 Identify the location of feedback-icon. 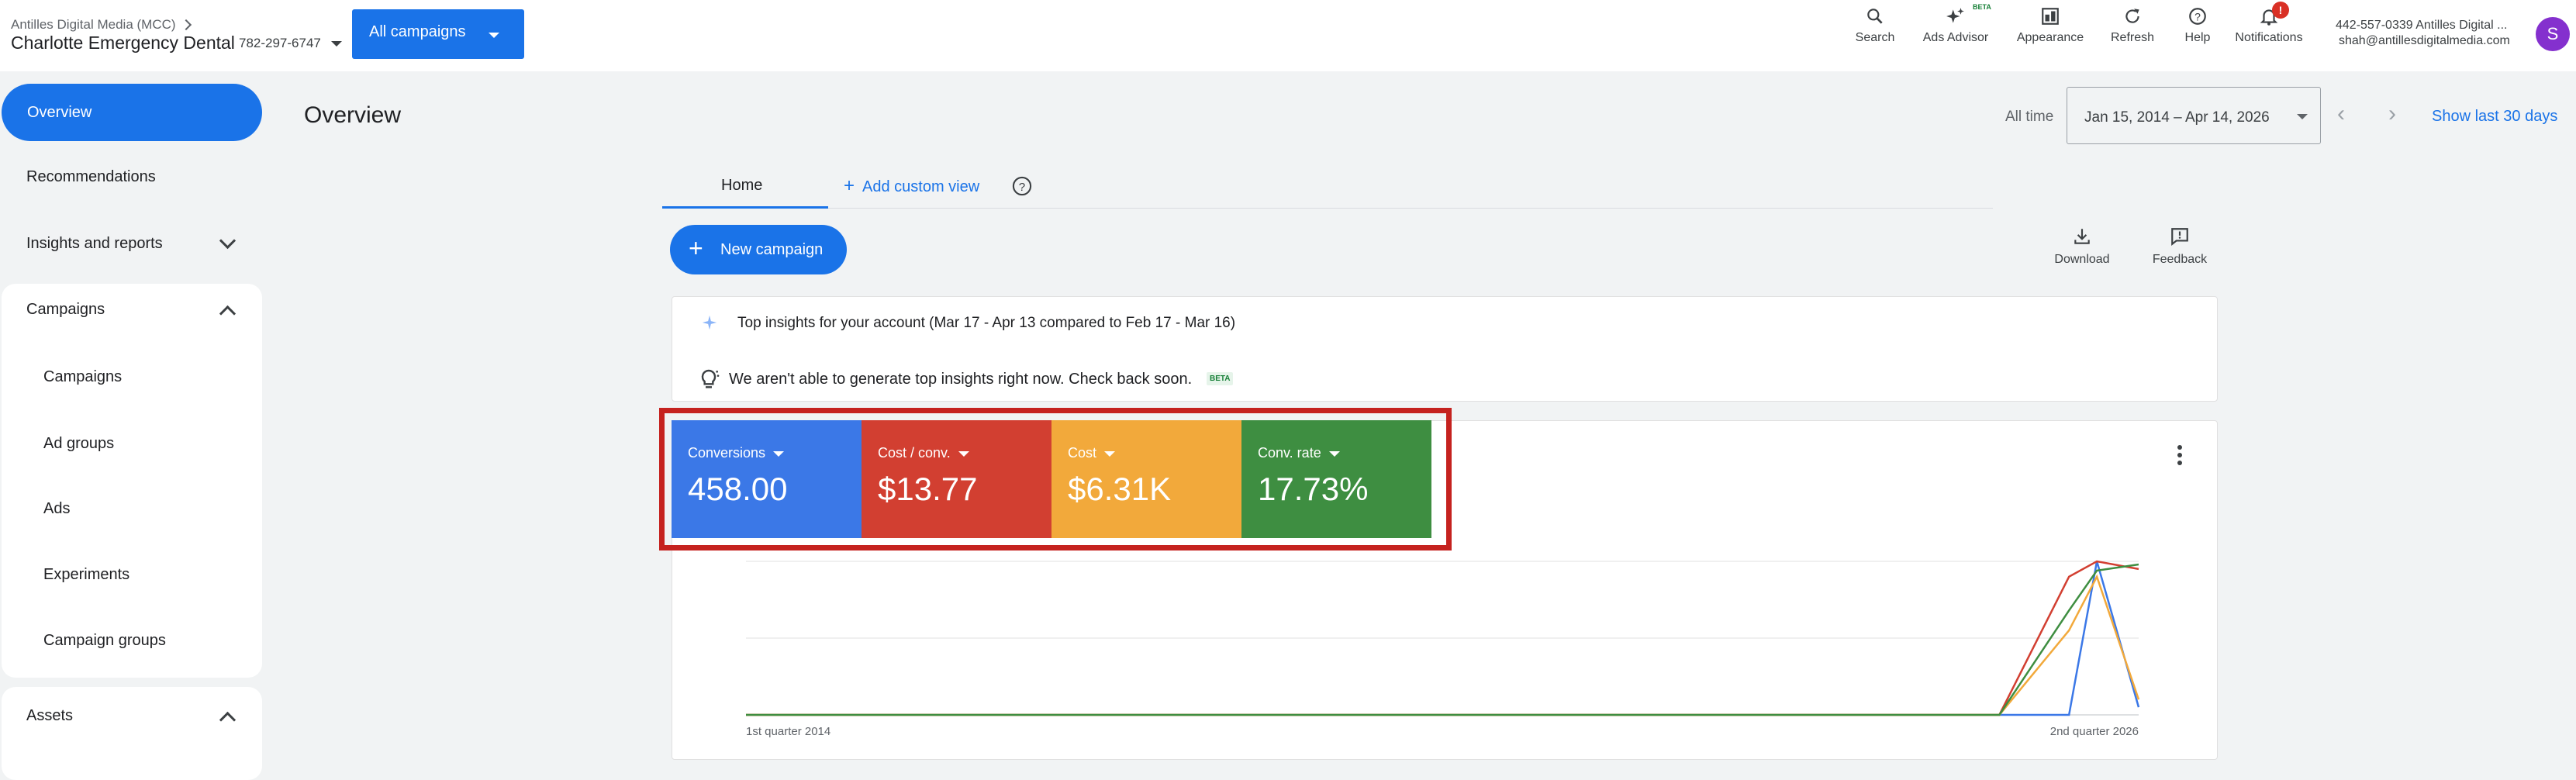
(2179, 238).